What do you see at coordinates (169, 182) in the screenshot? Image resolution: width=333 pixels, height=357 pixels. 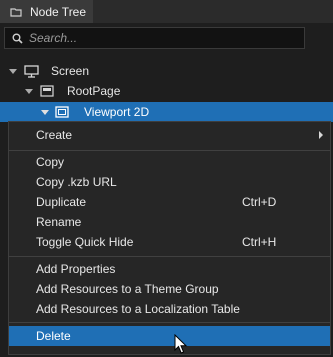 I see `menu-item-copy-kzb-url: Copy .kzb URL` at bounding box center [169, 182].